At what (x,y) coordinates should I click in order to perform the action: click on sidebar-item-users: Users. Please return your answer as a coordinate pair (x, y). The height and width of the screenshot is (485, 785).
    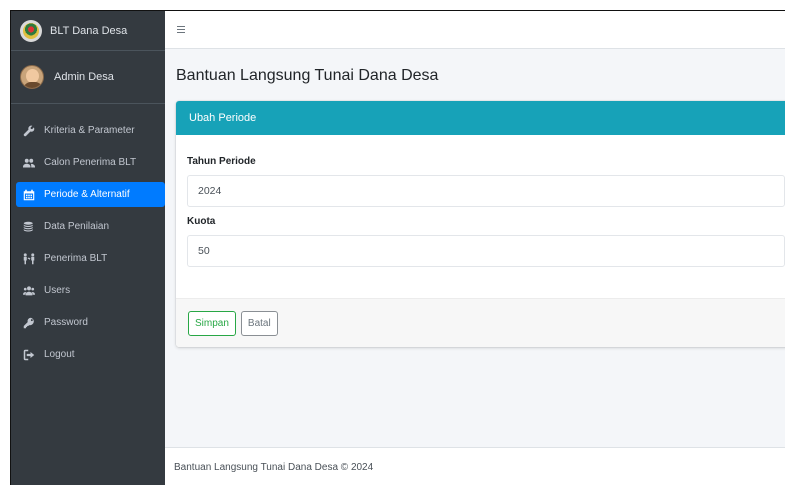
    Looking at the image, I should click on (90, 290).